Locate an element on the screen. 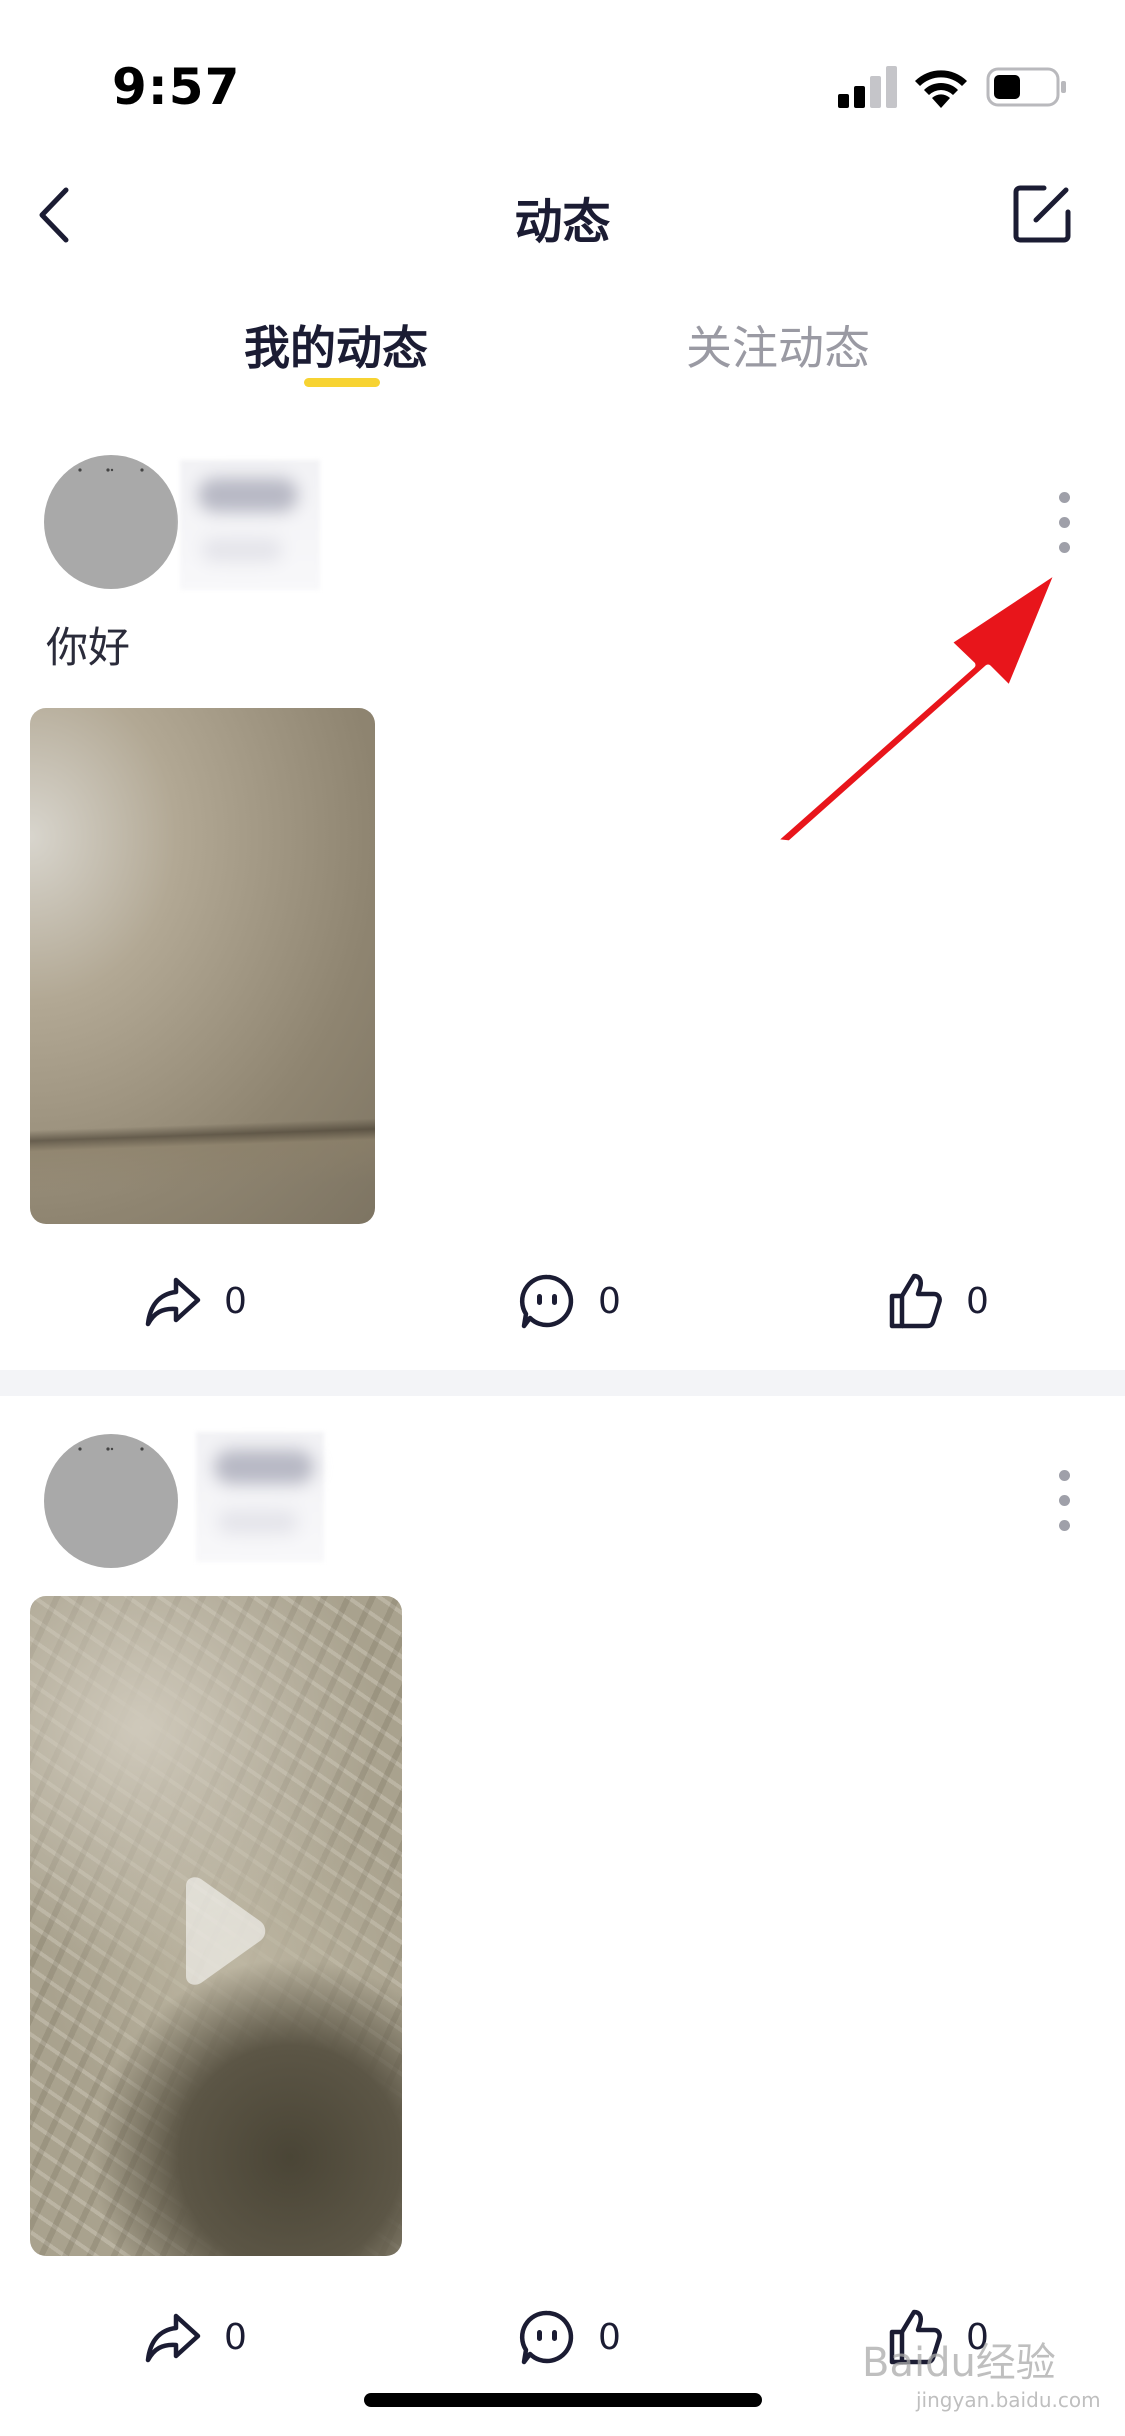 The width and height of the screenshot is (1125, 2436). active-tab-indicator is located at coordinates (342, 382).